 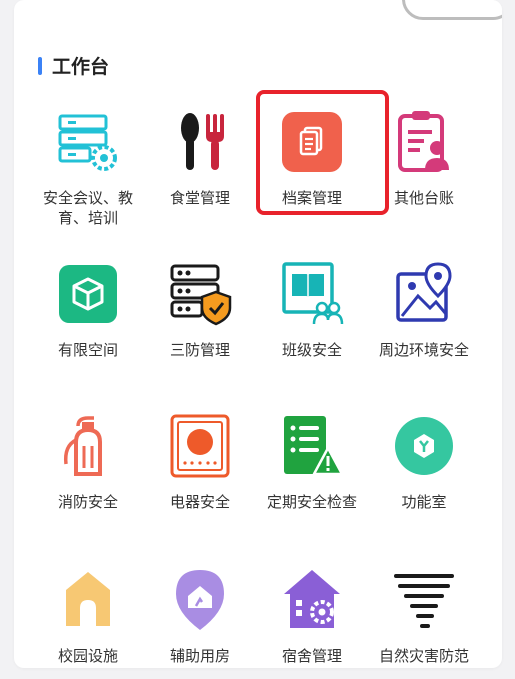 What do you see at coordinates (88, 600) in the screenshot?
I see `arch-gate-icon` at bounding box center [88, 600].